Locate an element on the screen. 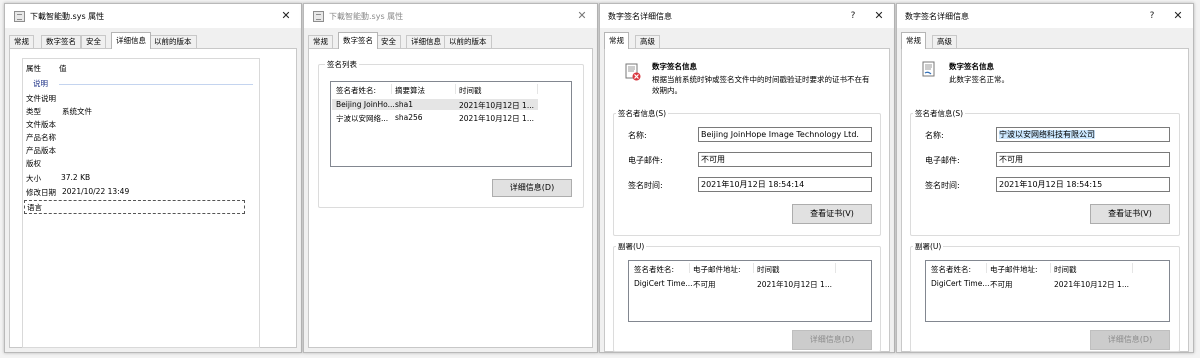 The width and height of the screenshot is (1200, 358). property-name: 语言 is located at coordinates (34, 207).